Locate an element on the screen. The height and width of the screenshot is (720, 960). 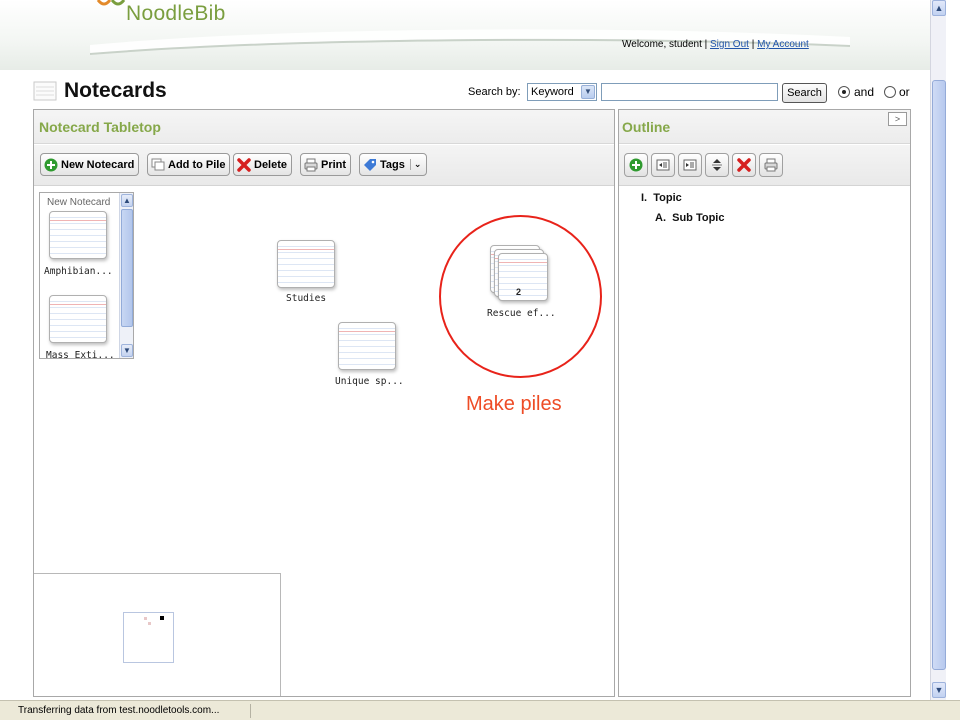
tabletop-header: Notecard Tabletop is located at coordinates (324, 127).